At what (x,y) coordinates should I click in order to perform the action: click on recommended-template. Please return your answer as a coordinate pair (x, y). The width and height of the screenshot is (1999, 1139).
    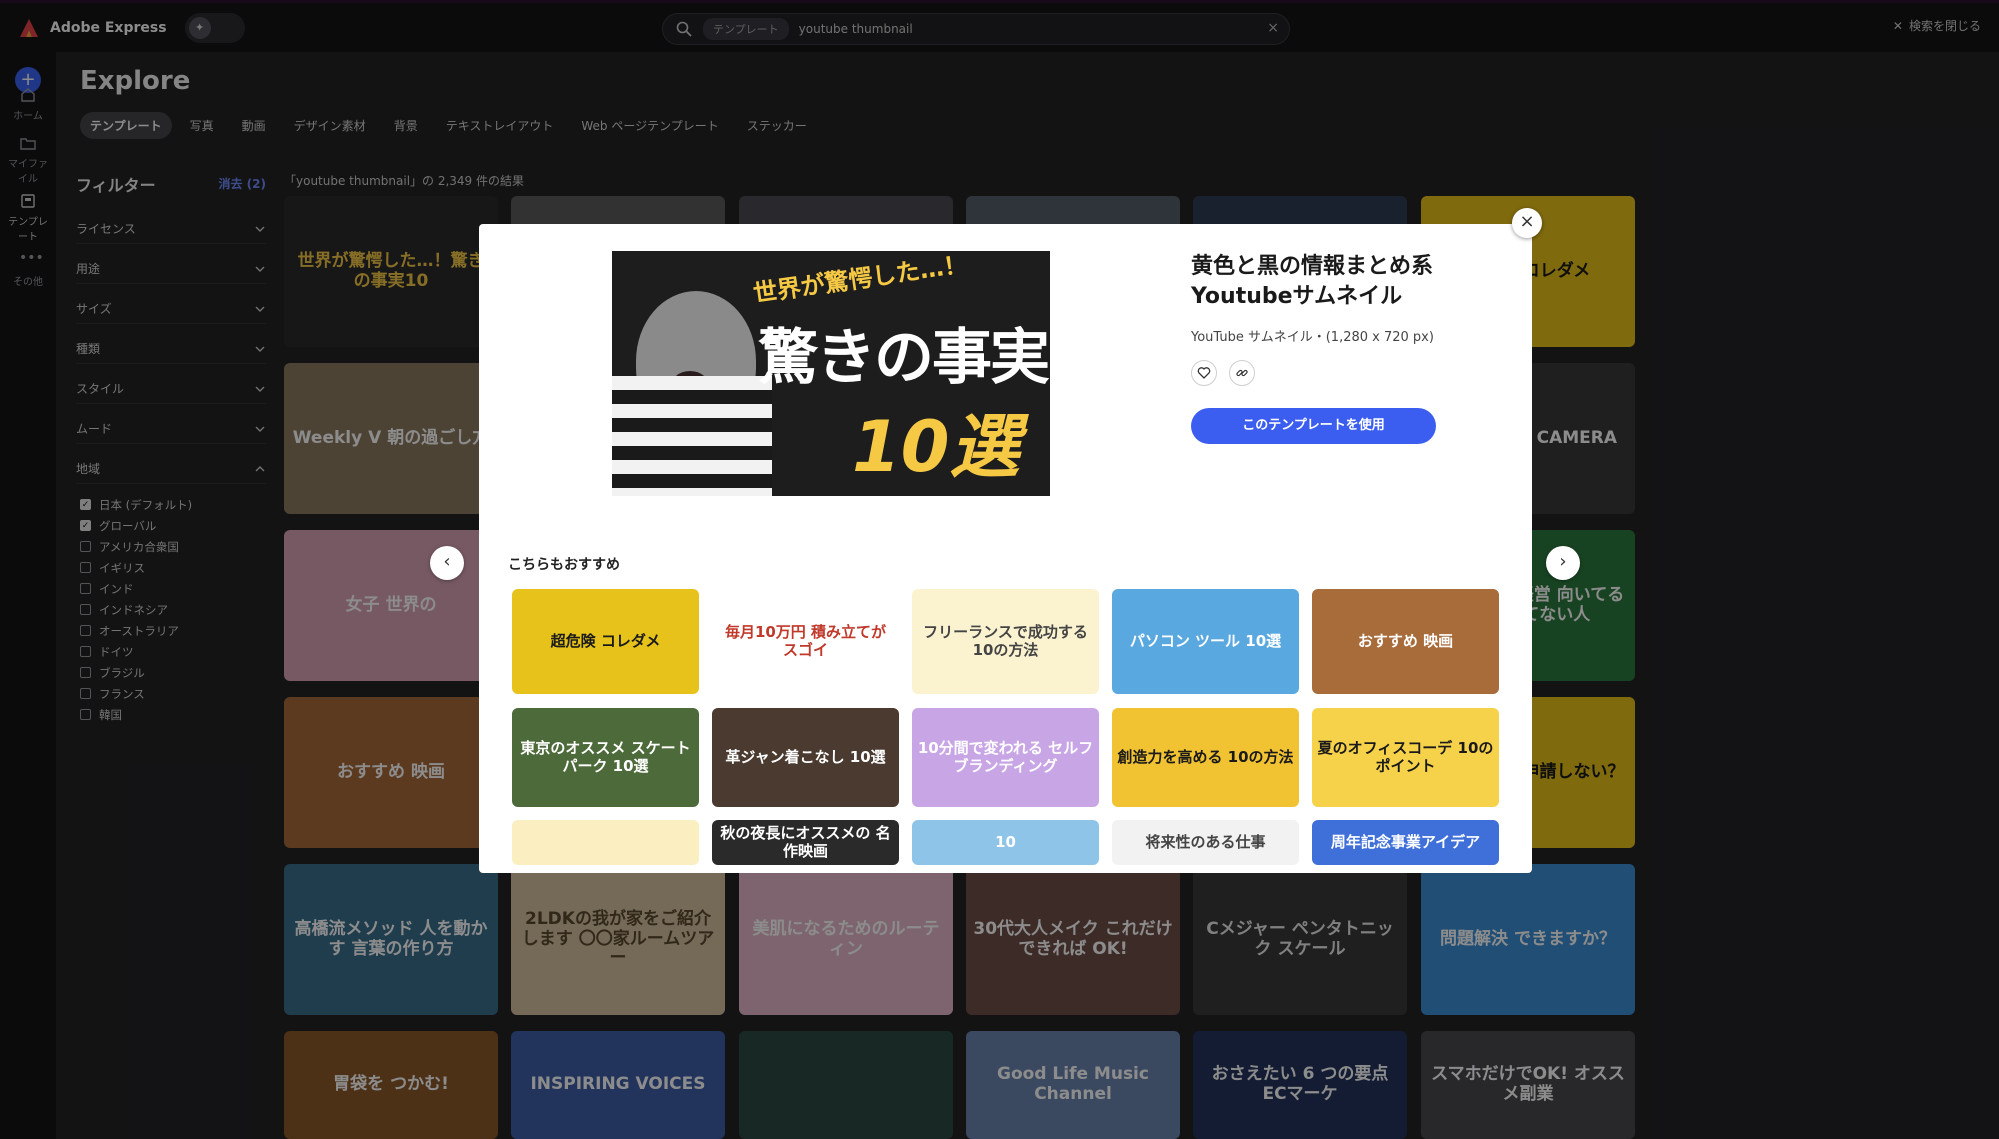
    Looking at the image, I should click on (605, 842).